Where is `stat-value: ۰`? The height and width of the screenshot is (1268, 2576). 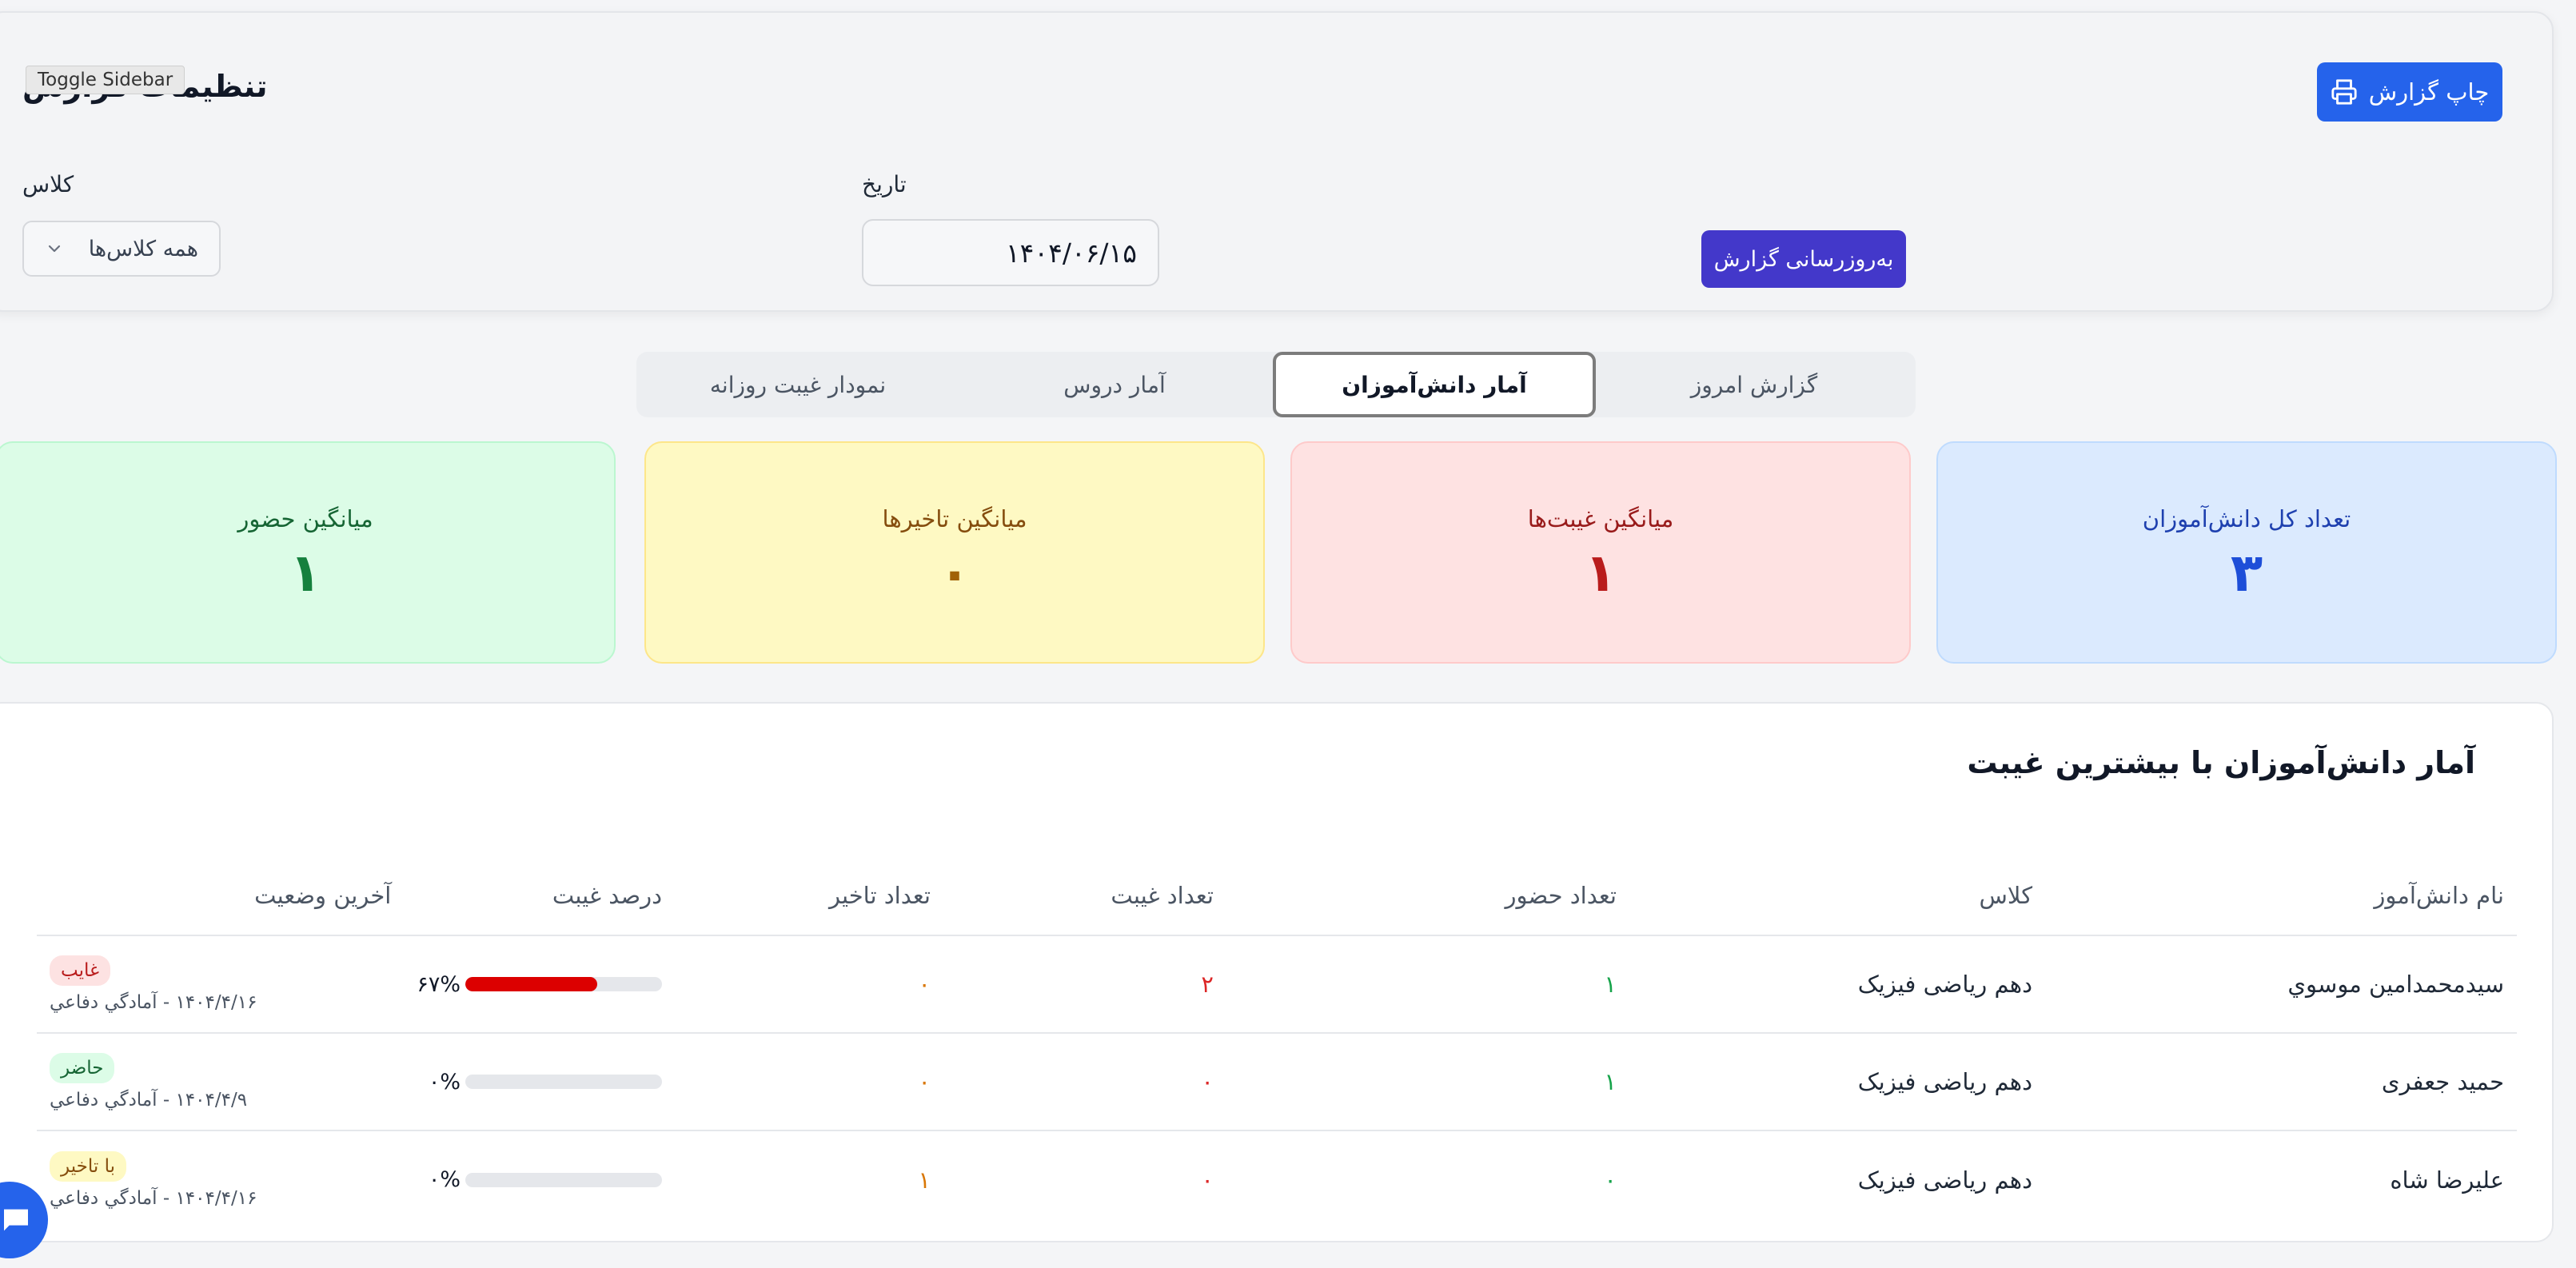
stat-value: ۰ is located at coordinates (954, 573).